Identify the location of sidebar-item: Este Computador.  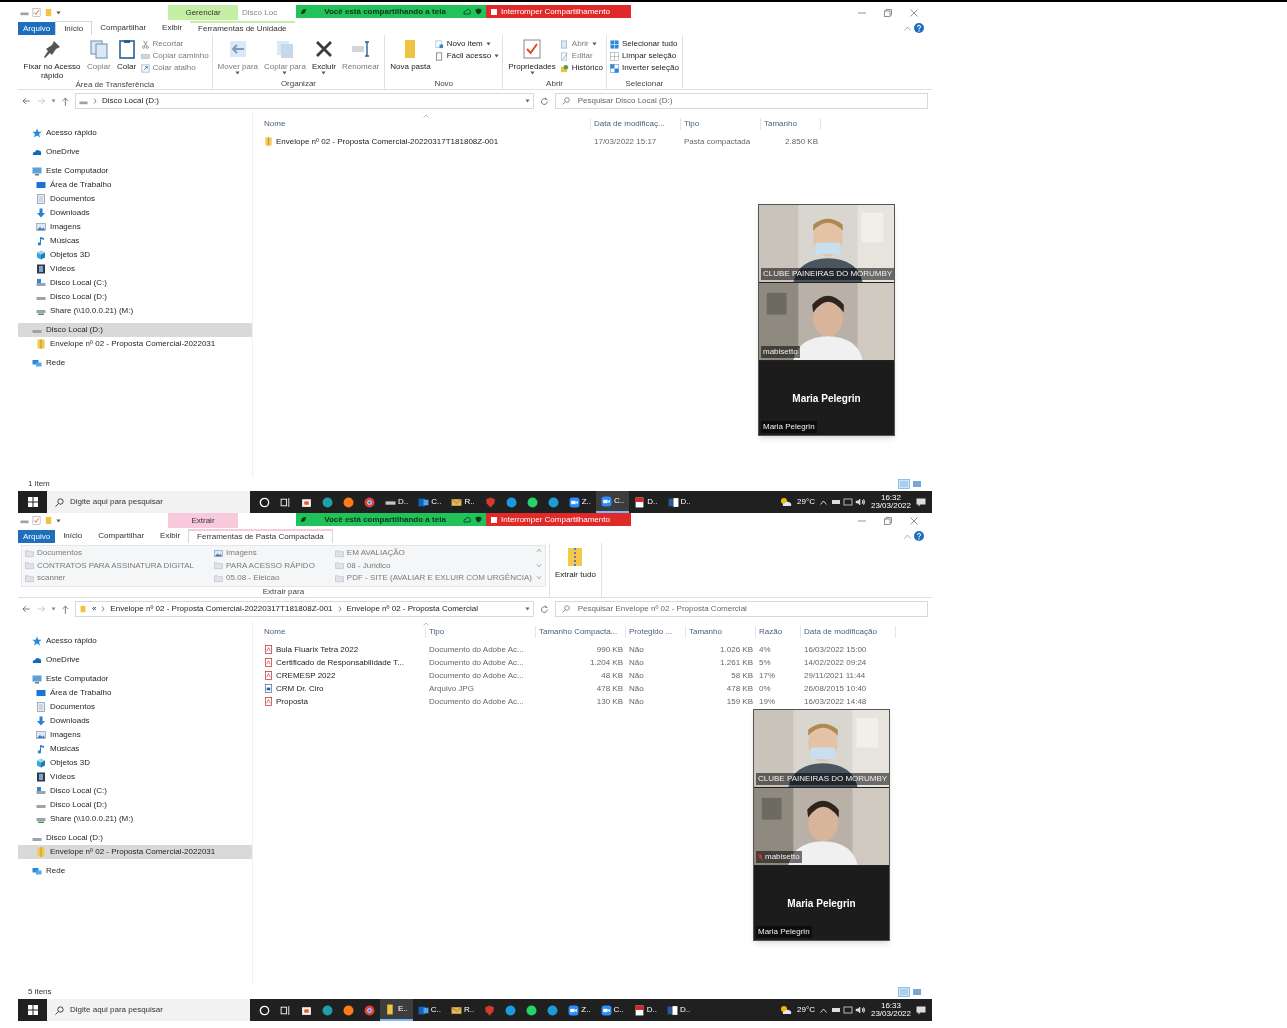
(135, 171).